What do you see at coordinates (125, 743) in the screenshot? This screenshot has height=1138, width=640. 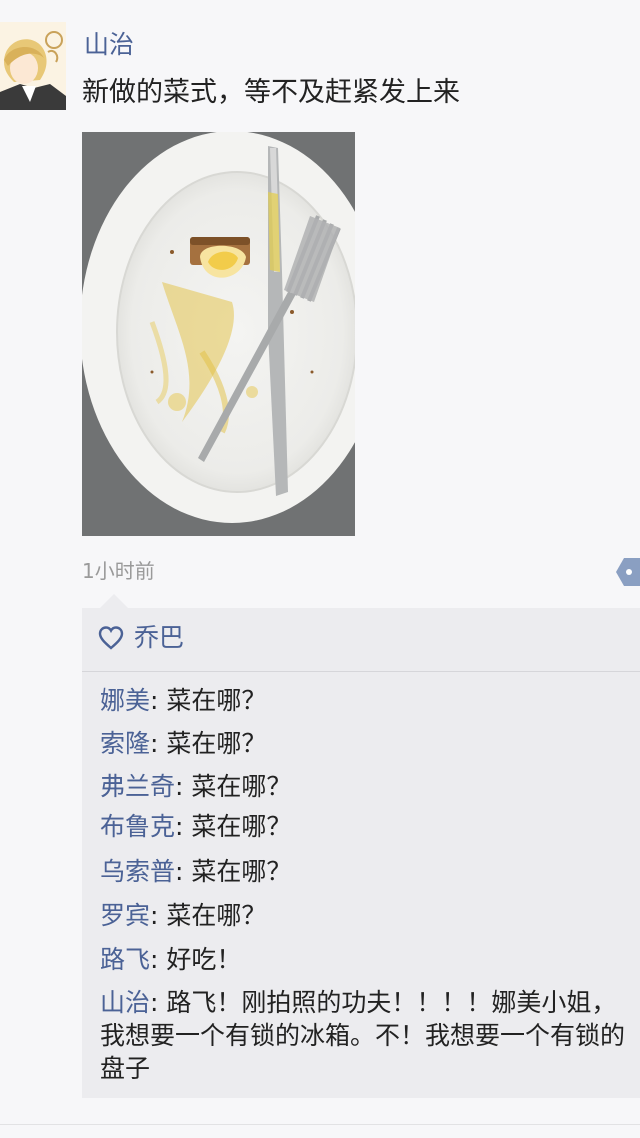 I see `comment-author: 索隆` at bounding box center [125, 743].